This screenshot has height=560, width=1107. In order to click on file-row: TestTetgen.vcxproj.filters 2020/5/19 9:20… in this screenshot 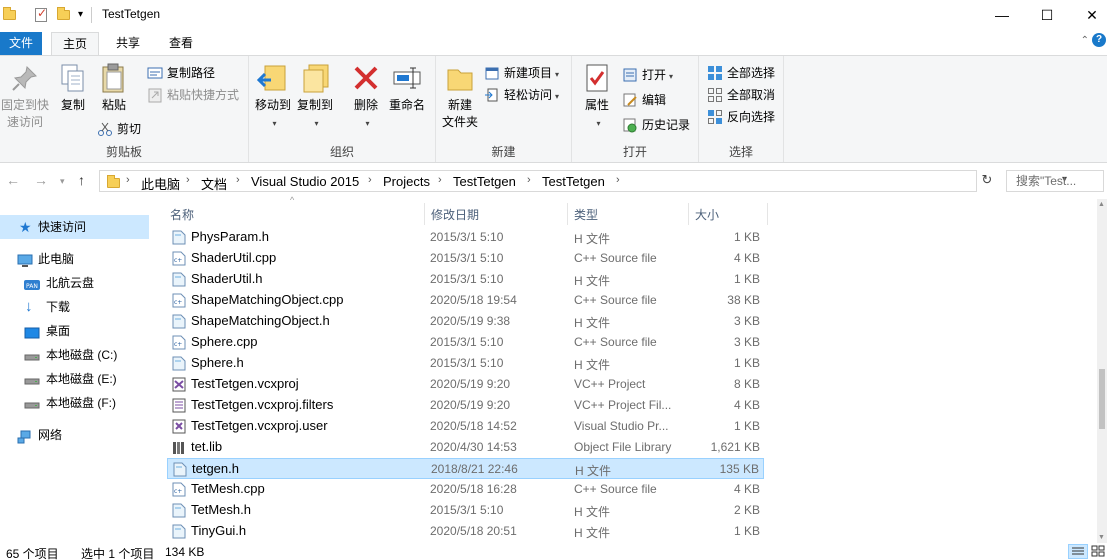, I will do `click(465, 405)`.